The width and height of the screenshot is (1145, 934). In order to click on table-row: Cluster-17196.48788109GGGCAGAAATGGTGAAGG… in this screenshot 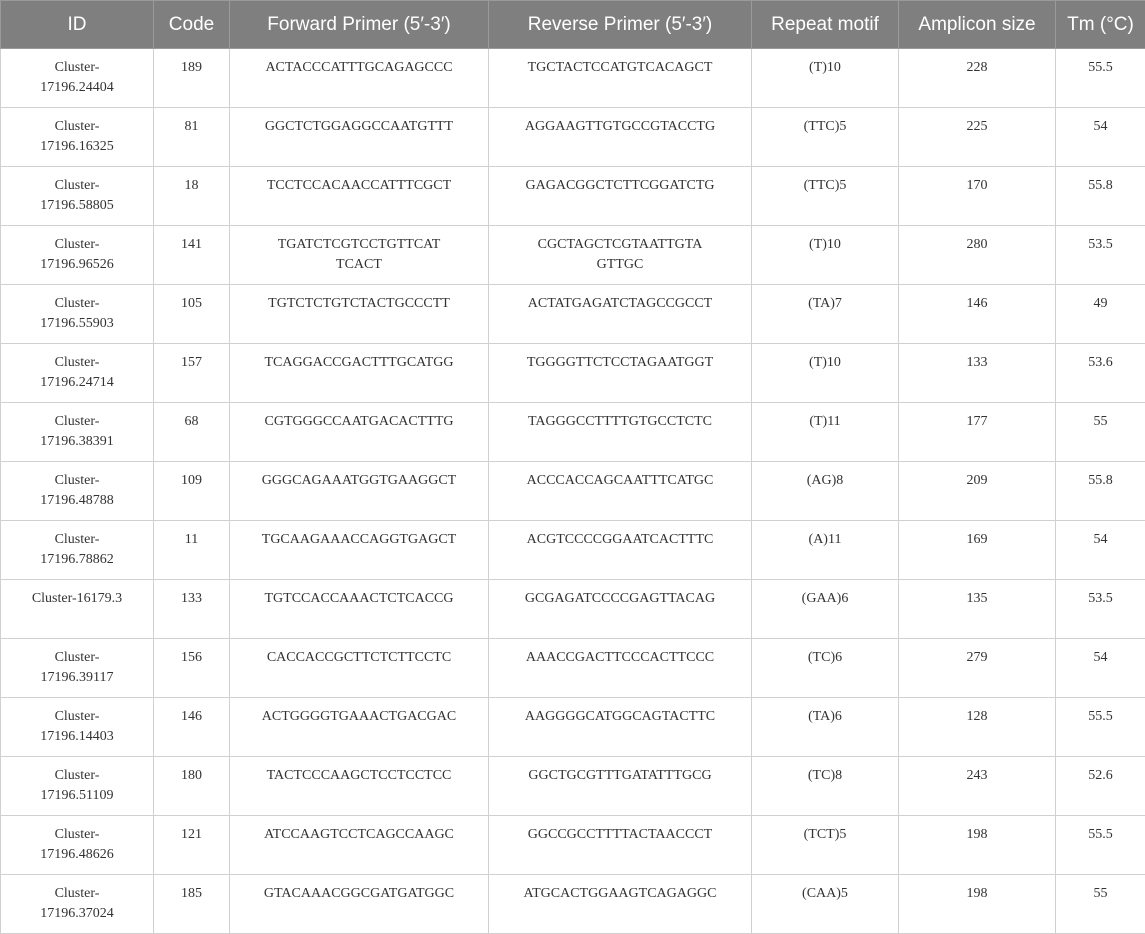, I will do `click(573, 491)`.